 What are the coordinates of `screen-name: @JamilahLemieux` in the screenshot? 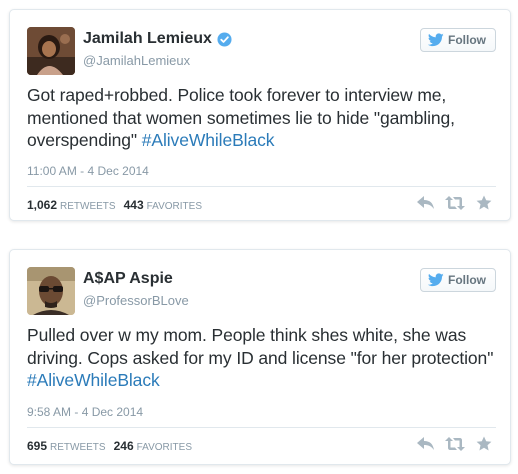 It's located at (157, 61).